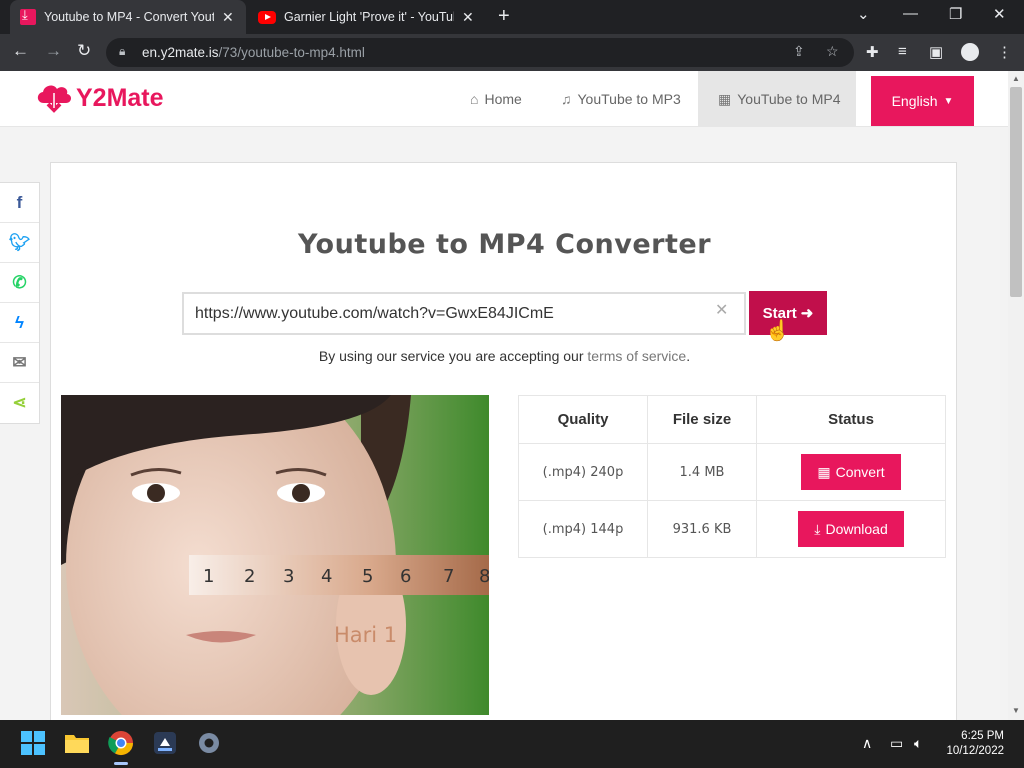 This screenshot has width=1024, height=768. I want to click on settings-gear-icon, so click(209, 743).